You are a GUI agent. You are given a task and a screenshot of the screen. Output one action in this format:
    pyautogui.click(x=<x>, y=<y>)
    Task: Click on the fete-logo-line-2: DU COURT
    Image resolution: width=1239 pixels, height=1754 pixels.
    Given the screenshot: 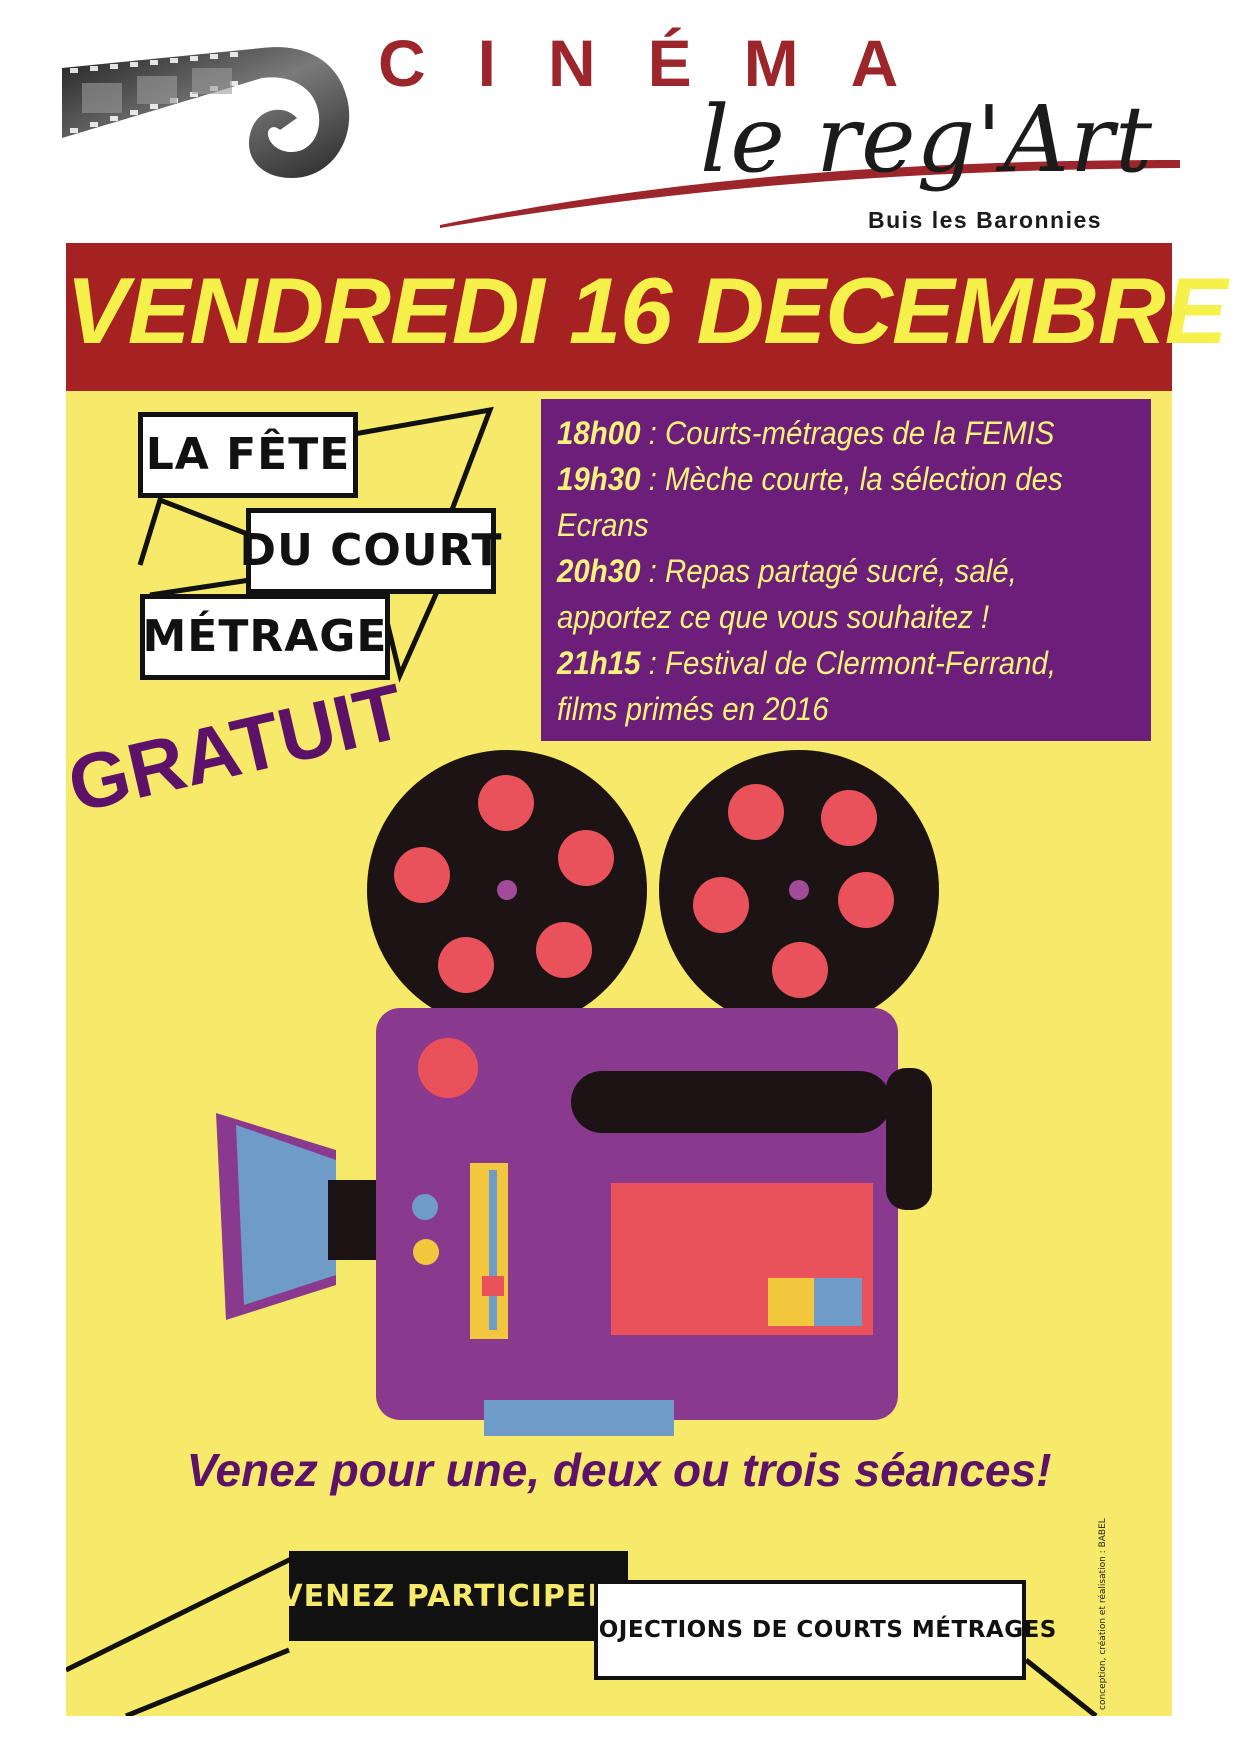 What is the action you would take?
    pyautogui.click(x=370, y=551)
    